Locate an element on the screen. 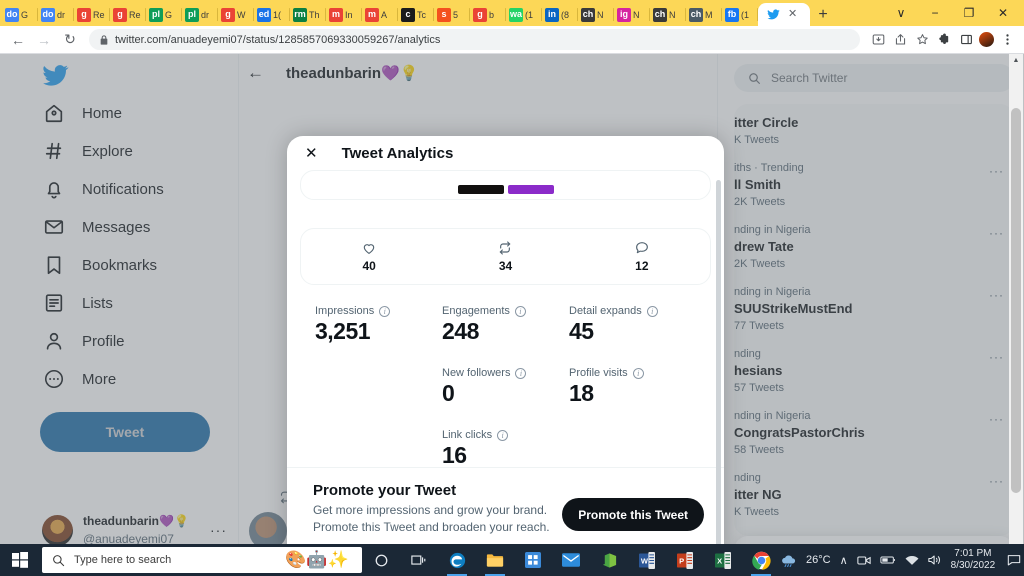 This screenshot has height=576, width=1024. forward-button: → is located at coordinates (44, 40).